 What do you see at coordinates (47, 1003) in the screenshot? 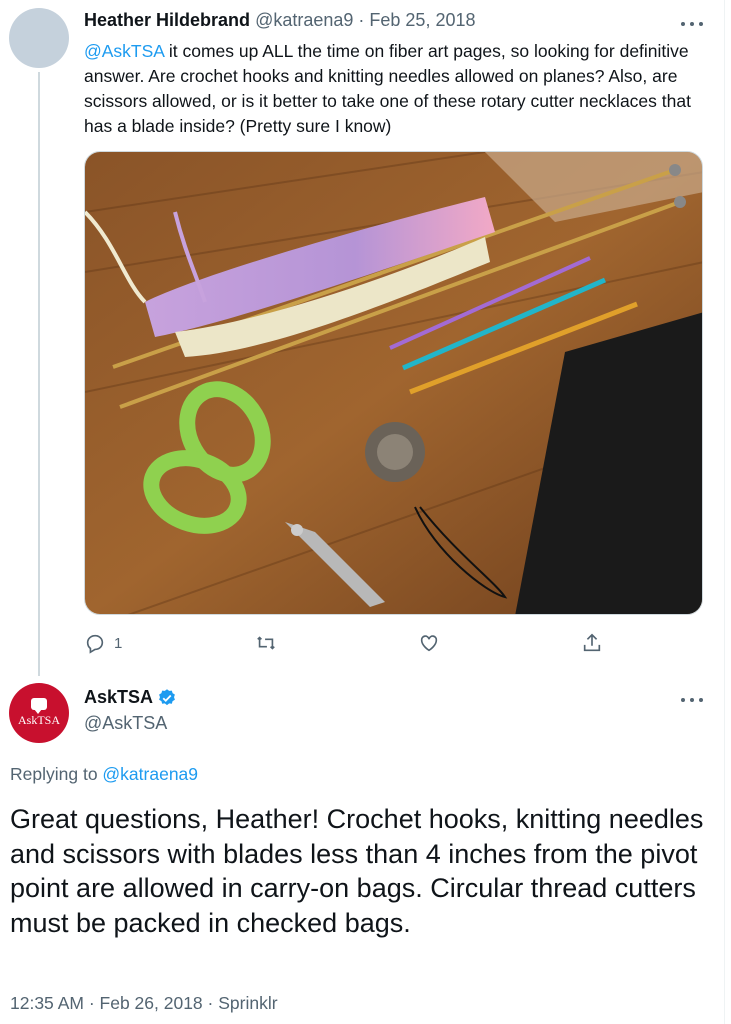
I see `tweet-time: 12:35 AM` at bounding box center [47, 1003].